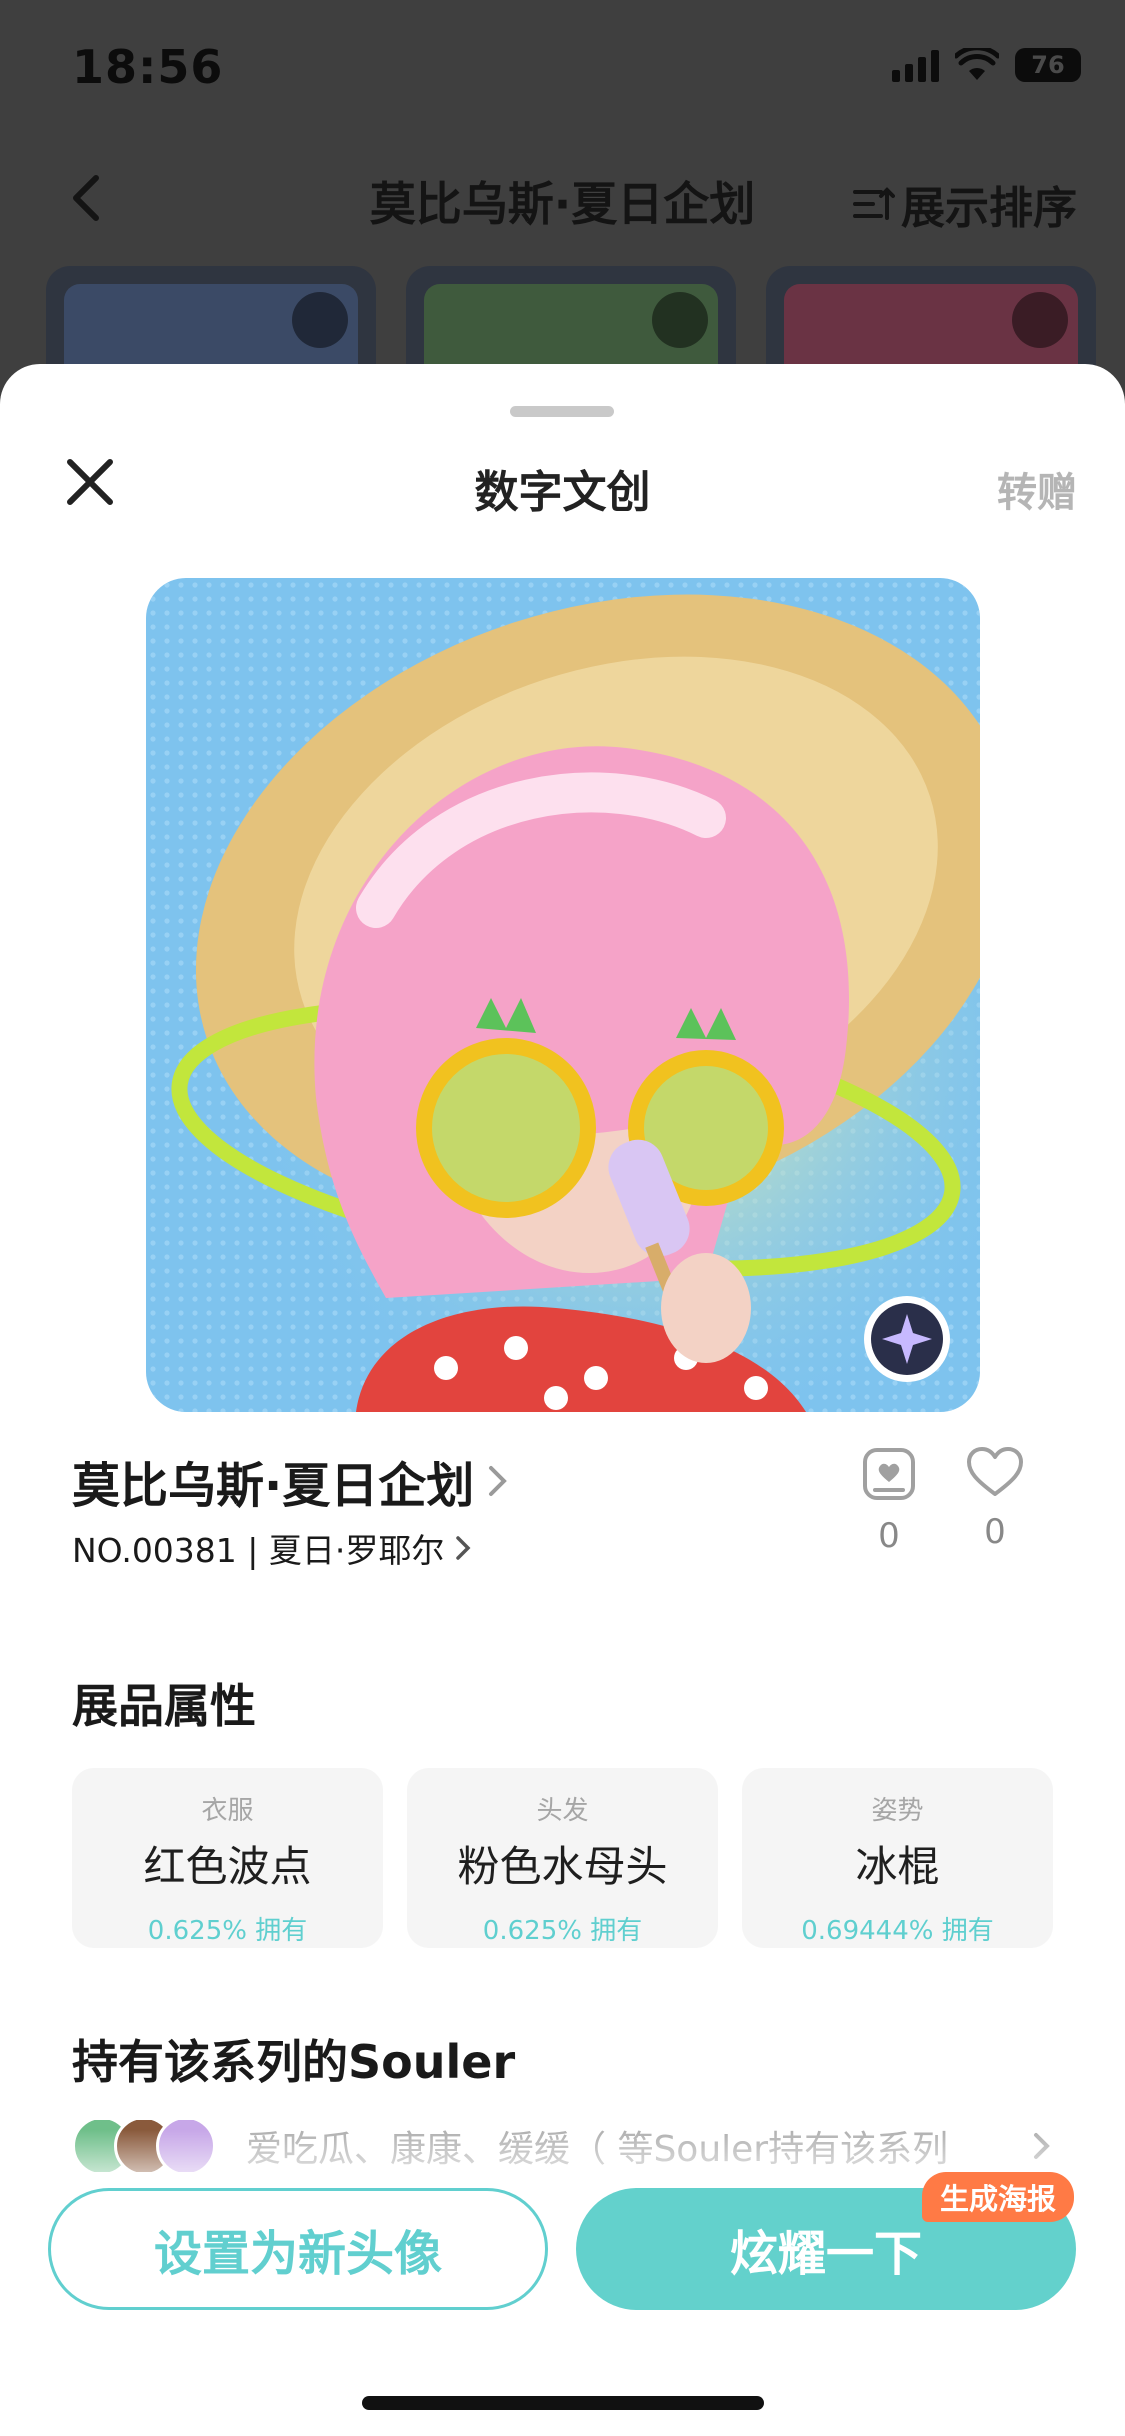 The height and width of the screenshot is (2436, 1125). I want to click on item-number-link: NO.00381 | 夏日·罗耶尔, so click(272, 1548).